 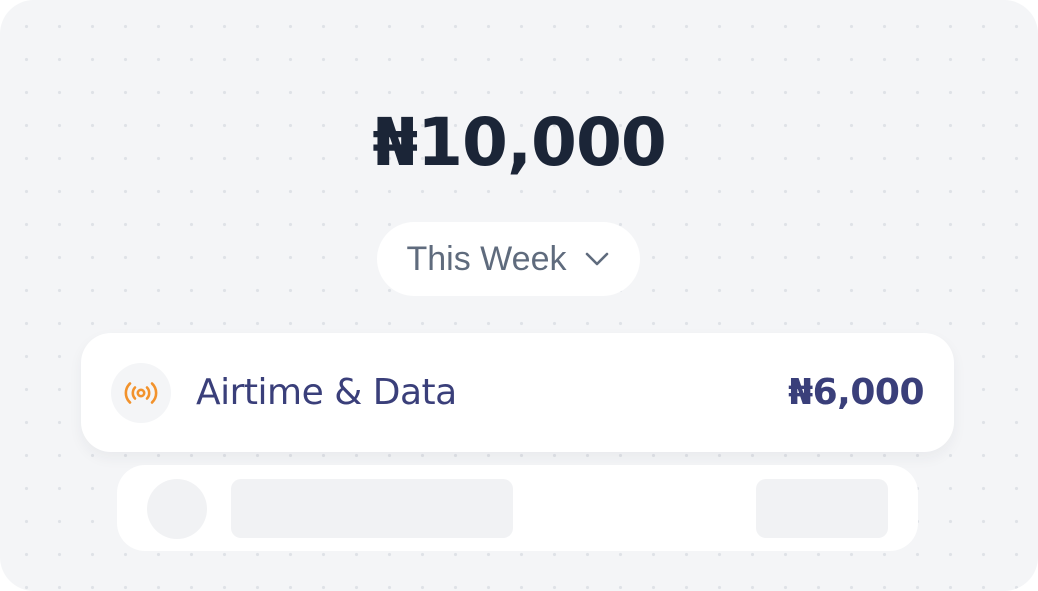 I want to click on period-dropdown: This Week, so click(x=508, y=259).